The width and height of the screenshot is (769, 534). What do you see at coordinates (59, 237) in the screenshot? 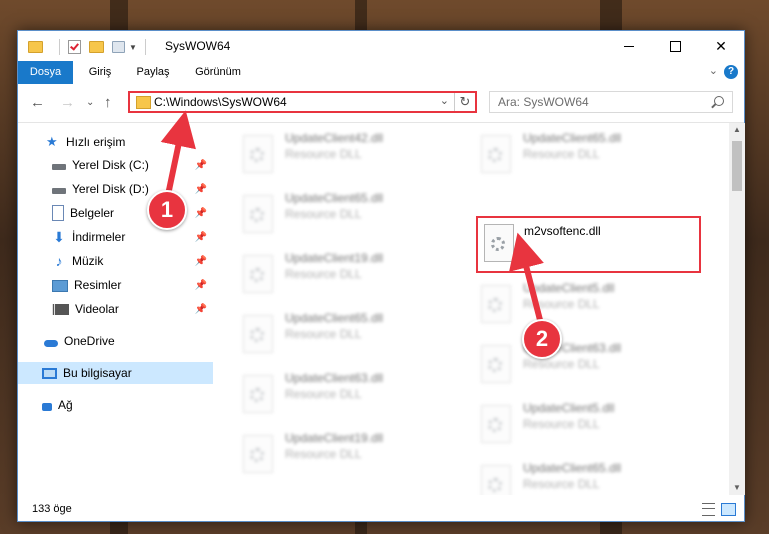
I see `download-icon: ⬇` at bounding box center [59, 237].